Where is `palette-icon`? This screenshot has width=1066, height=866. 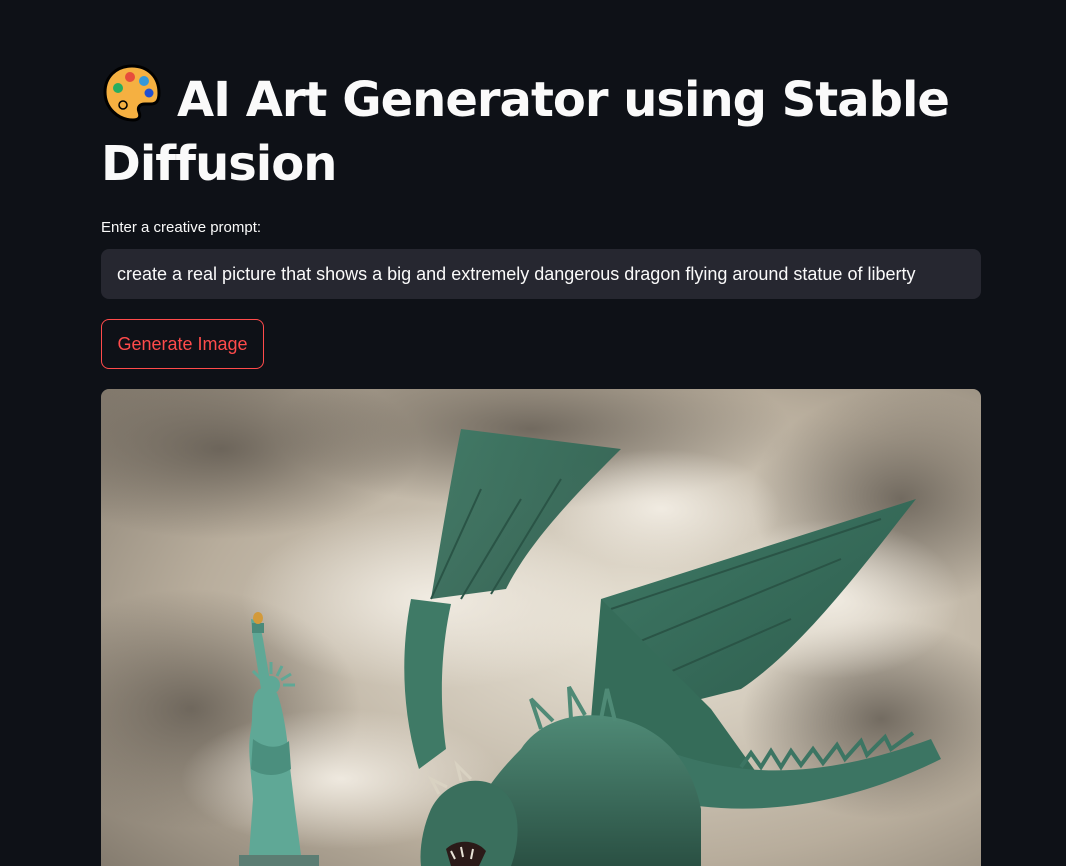
palette-icon is located at coordinates (132, 93).